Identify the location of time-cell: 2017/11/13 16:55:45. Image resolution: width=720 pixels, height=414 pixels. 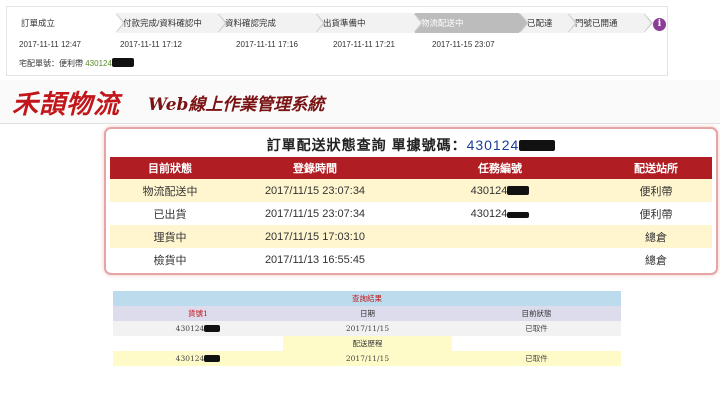
(315, 259).